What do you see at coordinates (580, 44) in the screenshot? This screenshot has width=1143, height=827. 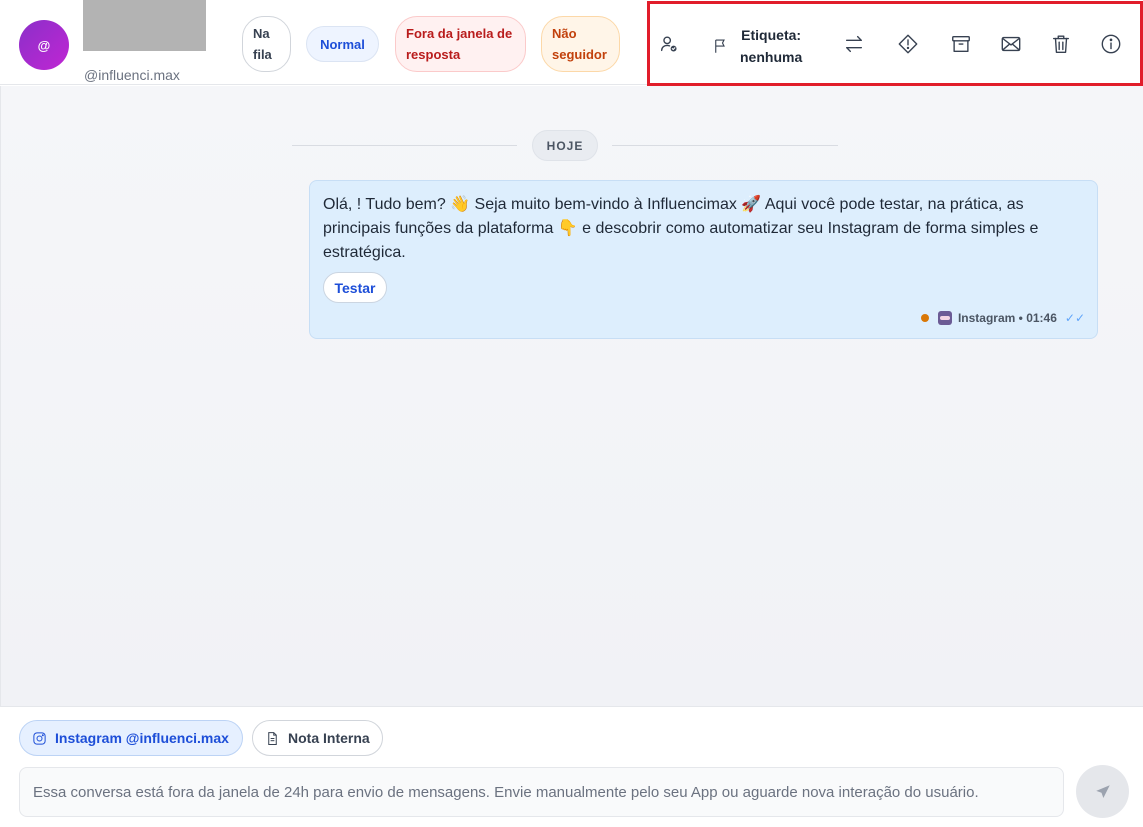 I see `follower-status-badge: Não seguidor` at bounding box center [580, 44].